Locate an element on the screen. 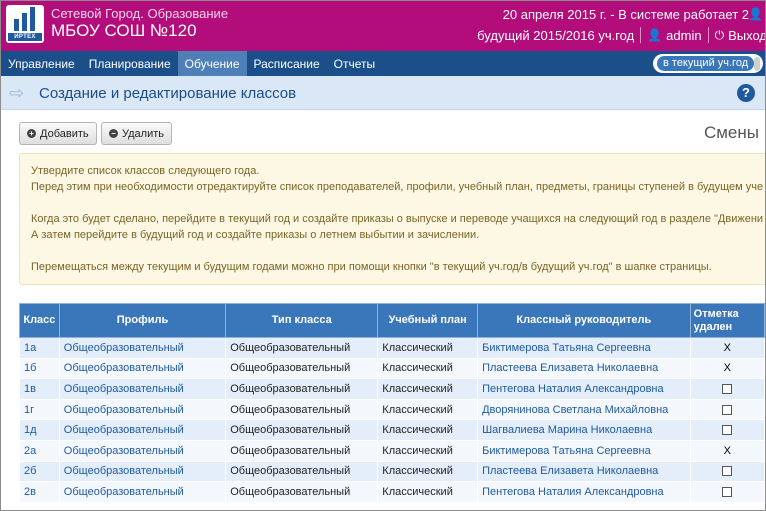  col-header-teacher: Классный руководитель is located at coordinates (584, 320).